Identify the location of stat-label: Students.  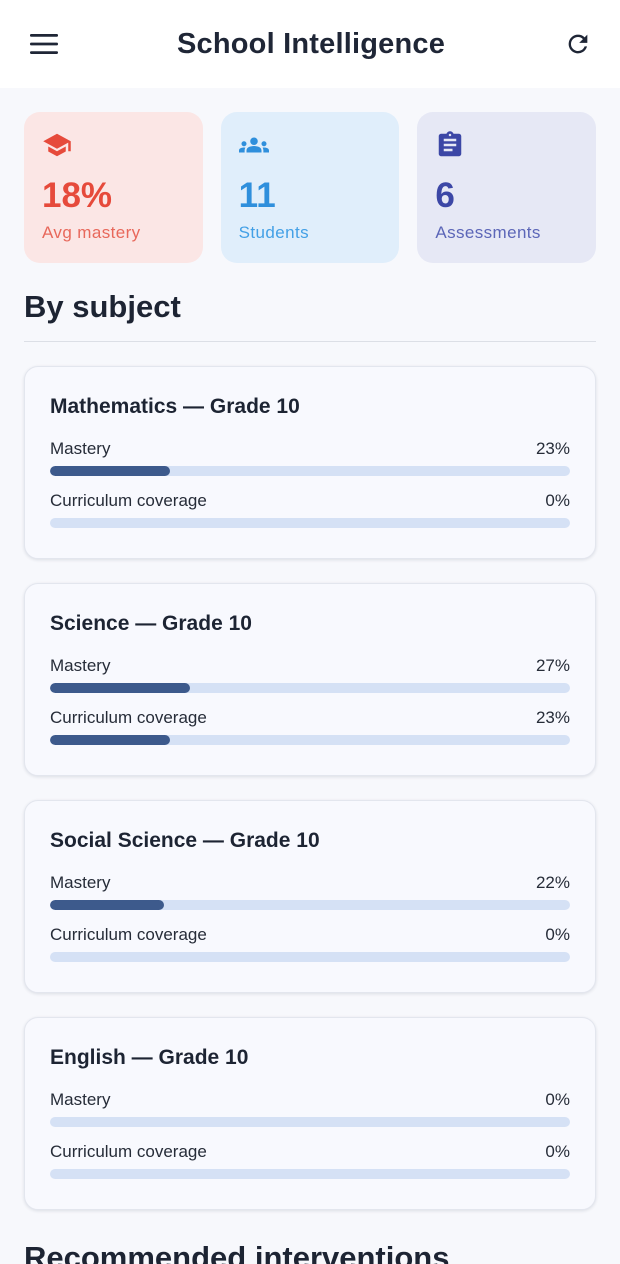
(273, 232).